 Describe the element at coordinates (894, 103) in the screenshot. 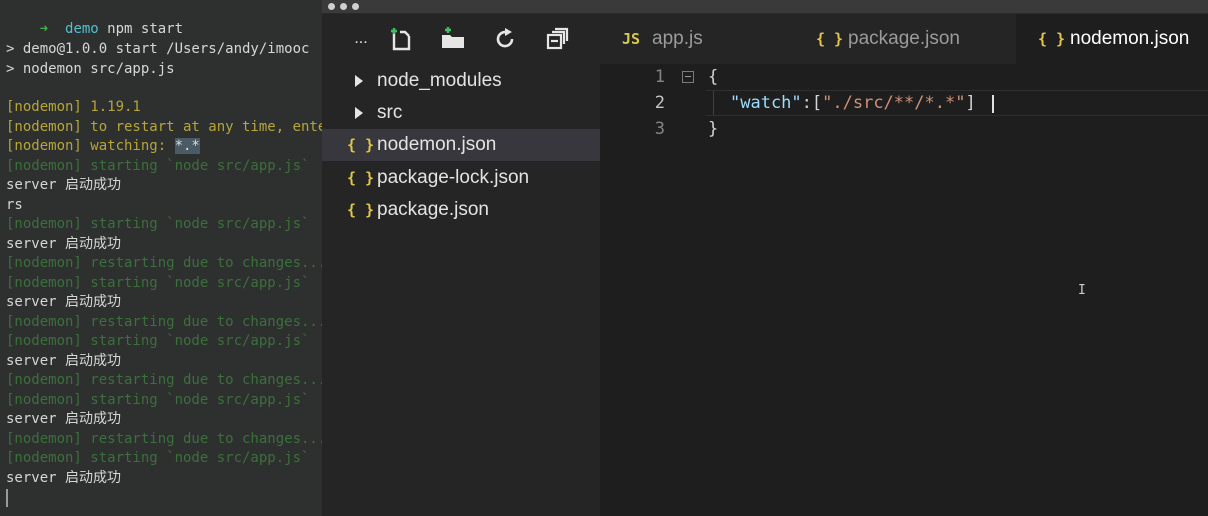

I see `json-string: "./src/**/*.*"` at that location.